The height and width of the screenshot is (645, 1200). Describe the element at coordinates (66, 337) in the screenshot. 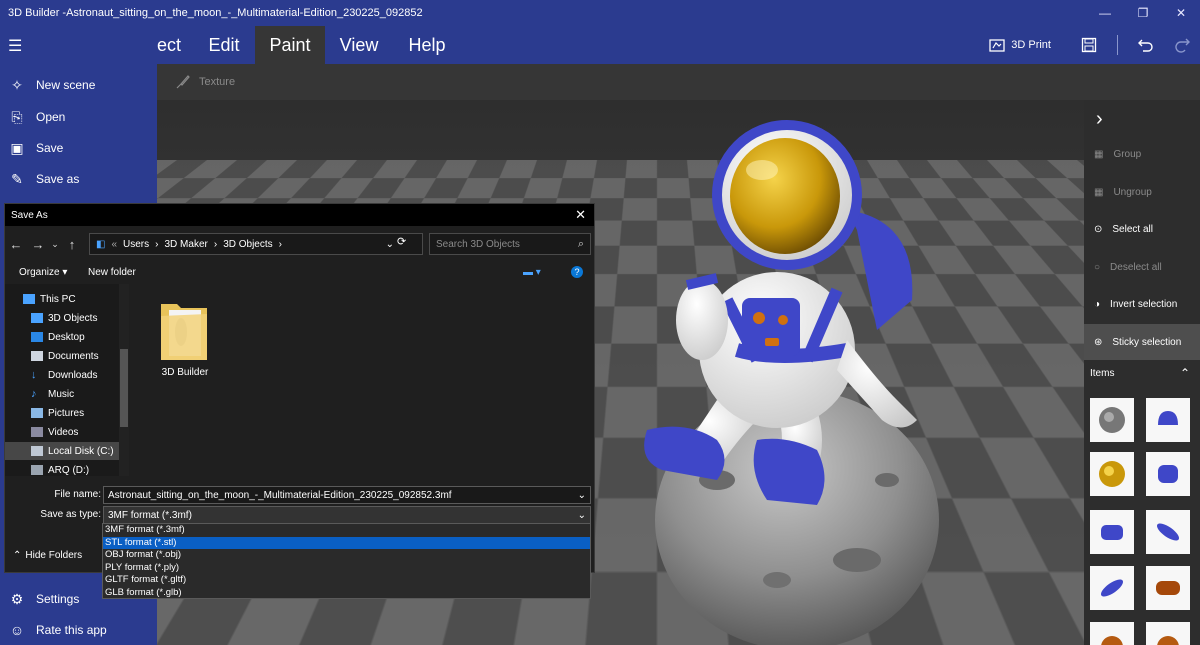

I see `nav-item-desktop: Desktop` at that location.